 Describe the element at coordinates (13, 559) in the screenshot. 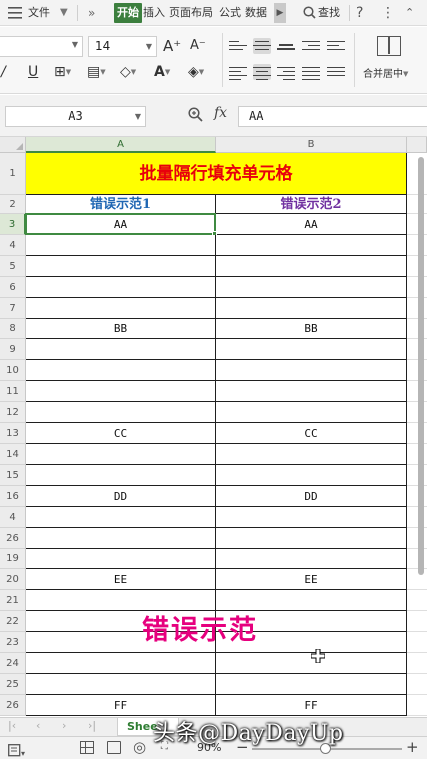

I see `row-header: 19` at that location.